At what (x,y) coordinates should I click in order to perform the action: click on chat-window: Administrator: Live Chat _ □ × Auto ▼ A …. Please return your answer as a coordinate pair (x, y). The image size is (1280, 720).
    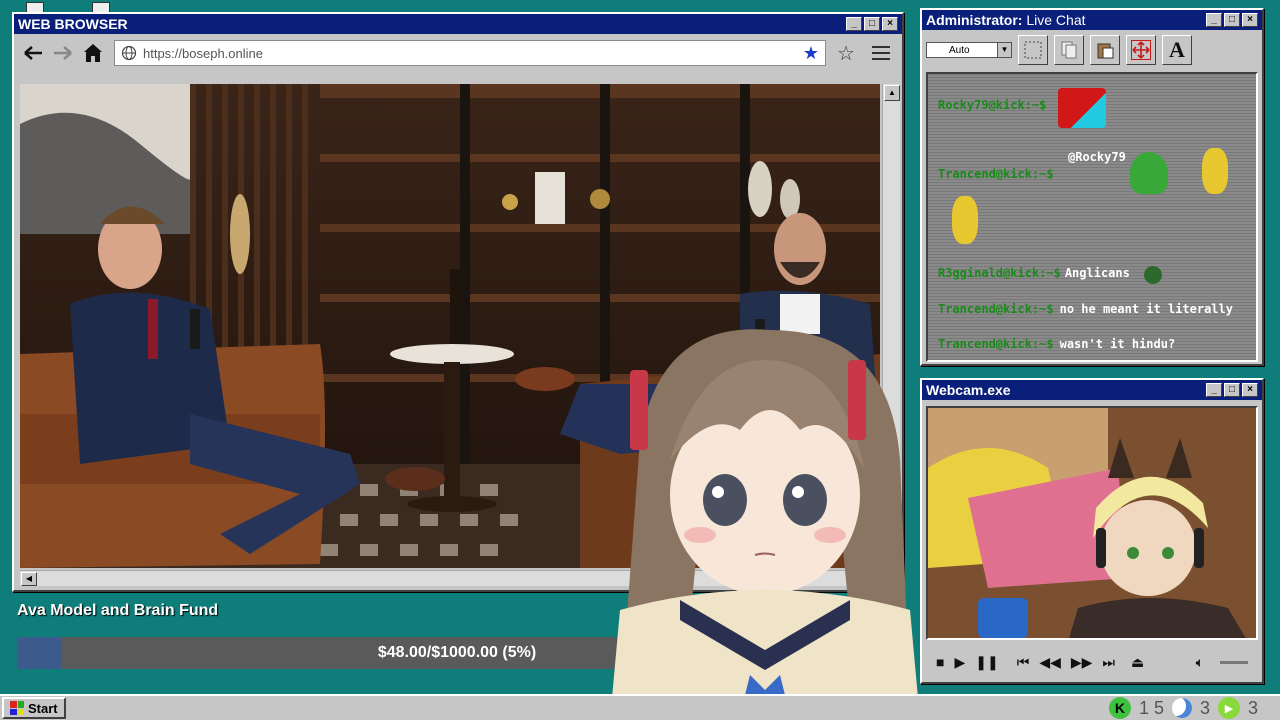
    Looking at the image, I should click on (1092, 187).